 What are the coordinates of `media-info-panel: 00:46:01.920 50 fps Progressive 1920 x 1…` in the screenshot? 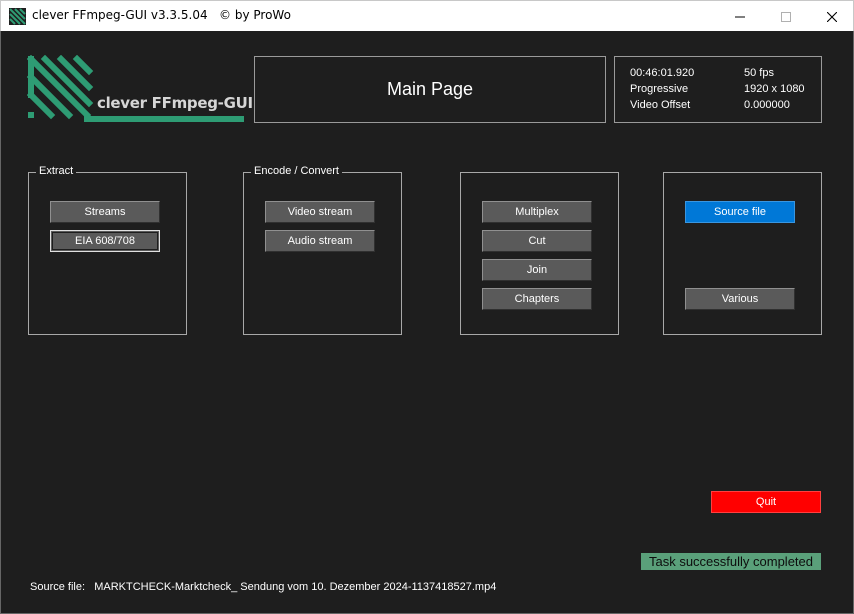 It's located at (718, 89).